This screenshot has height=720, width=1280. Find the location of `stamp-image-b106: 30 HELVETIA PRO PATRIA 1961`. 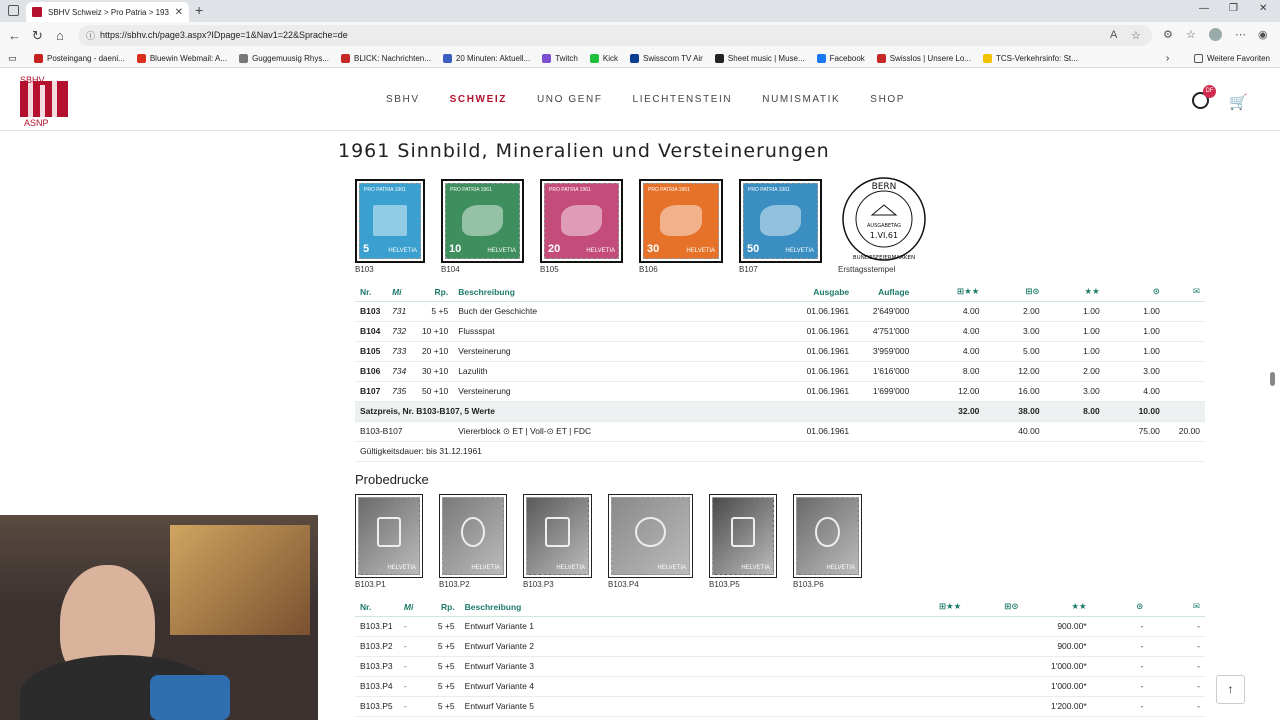

stamp-image-b106: 30 HELVETIA PRO PATRIA 1961 is located at coordinates (681, 221).